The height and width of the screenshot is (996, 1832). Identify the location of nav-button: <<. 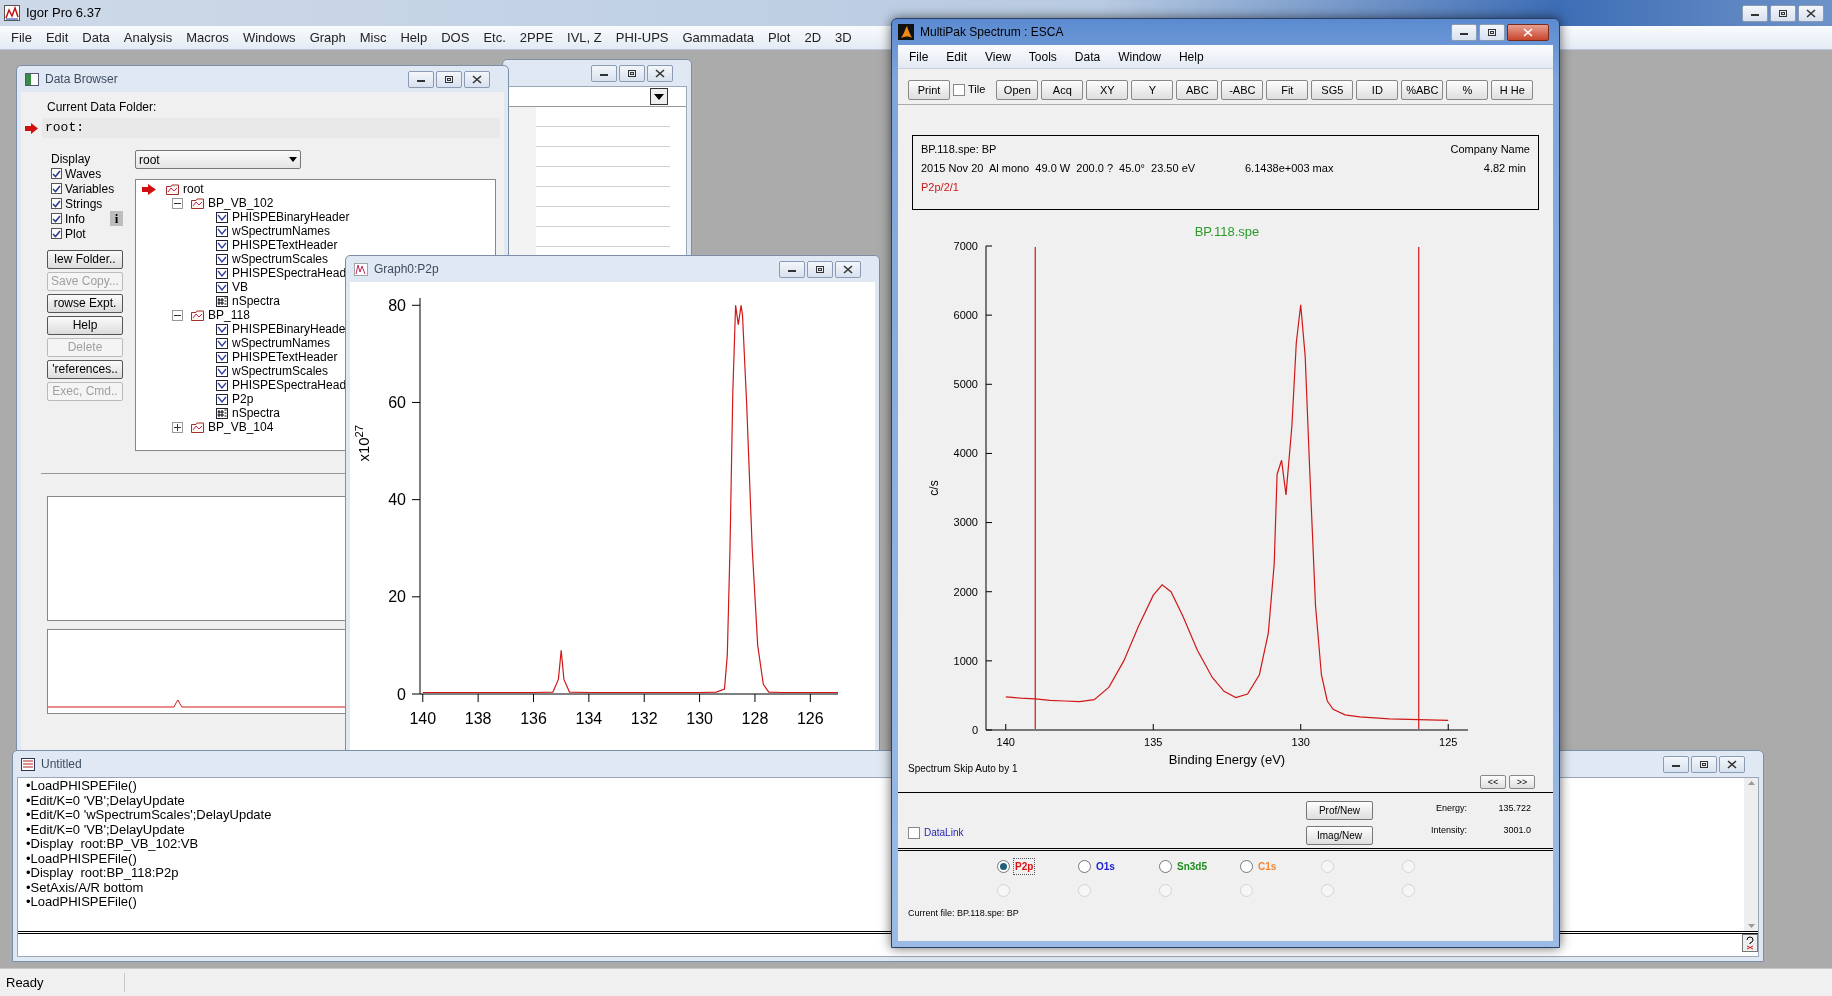
(1493, 782).